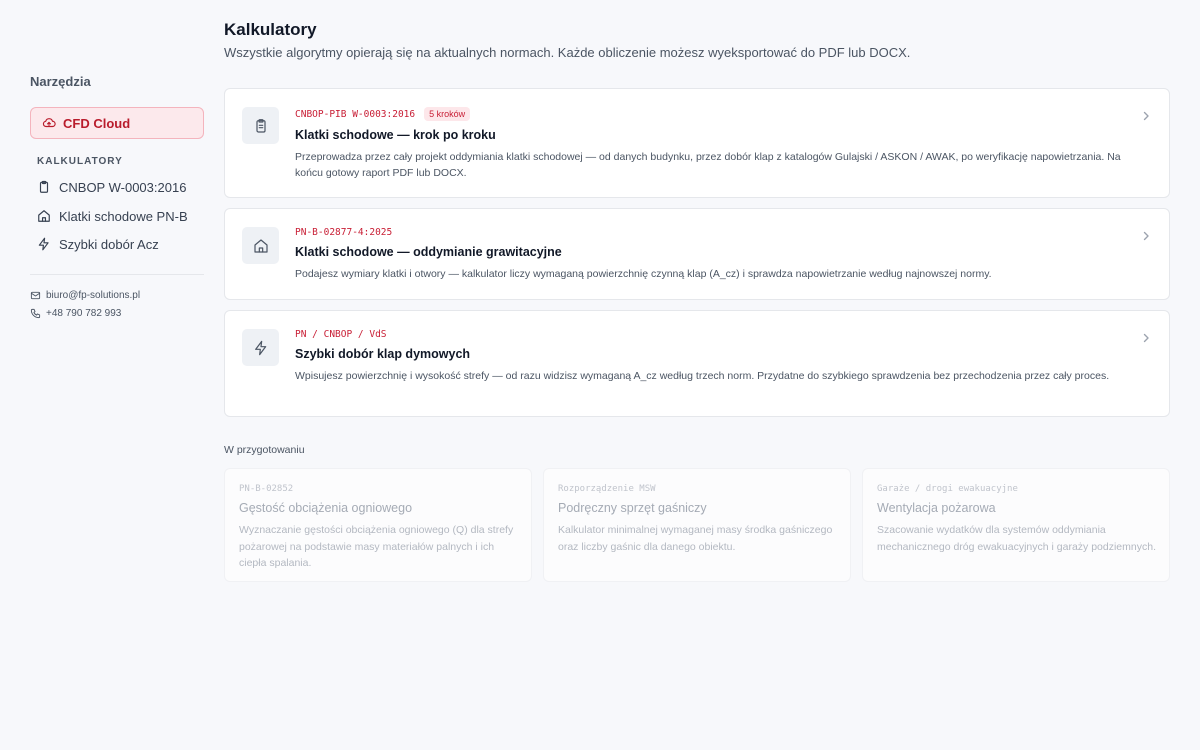 The height and width of the screenshot is (750, 1200). Describe the element at coordinates (395, 135) in the screenshot. I see `card-title: Klatki schodowe — krok po kroku` at that location.